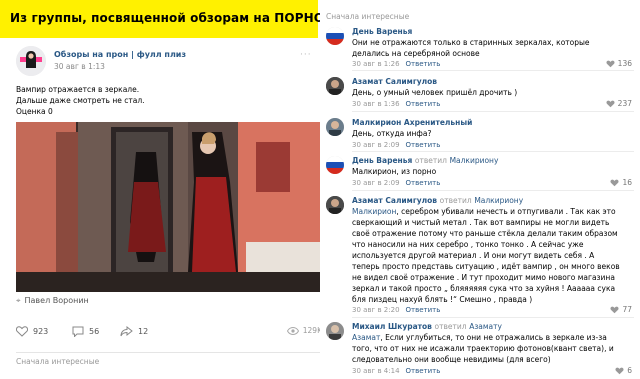  Describe the element at coordinates (306, 55) in the screenshot. I see `more-options-icon: ···` at that location.